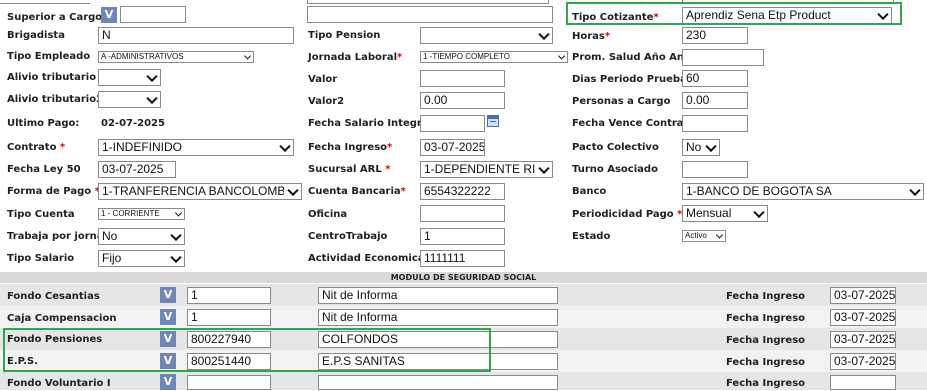 Image resolution: width=927 pixels, height=391 pixels. Describe the element at coordinates (323, 79) in the screenshot. I see `valor-label: Valor` at that location.